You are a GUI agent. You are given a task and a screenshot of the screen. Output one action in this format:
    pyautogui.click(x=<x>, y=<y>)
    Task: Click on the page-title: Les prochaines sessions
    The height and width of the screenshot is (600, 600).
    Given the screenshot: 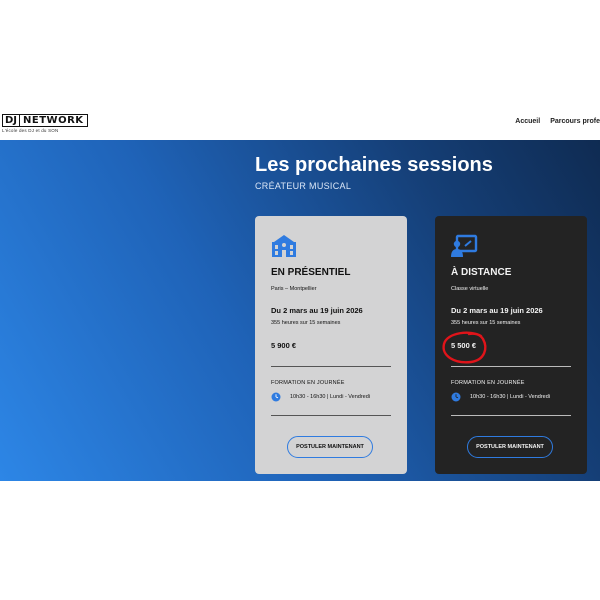 What is the action you would take?
    pyautogui.click(x=374, y=165)
    